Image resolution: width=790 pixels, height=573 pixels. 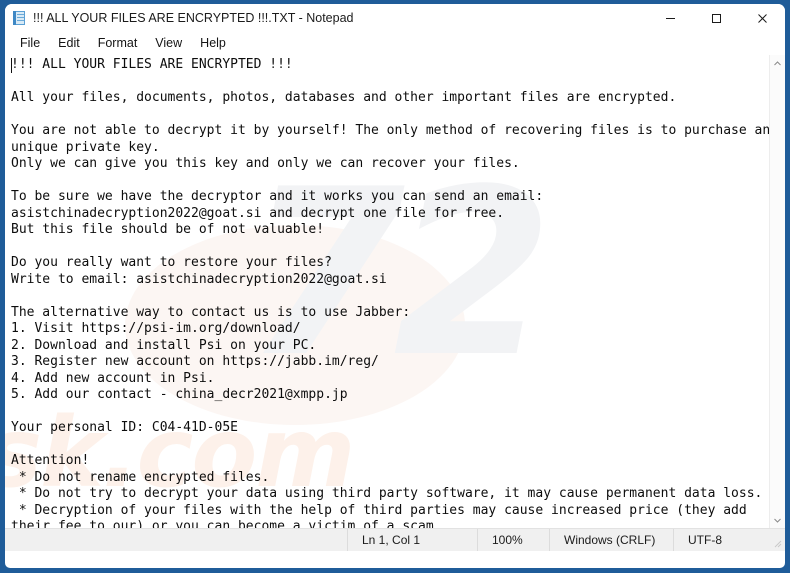 I want to click on maximize-icon, so click(x=716, y=18).